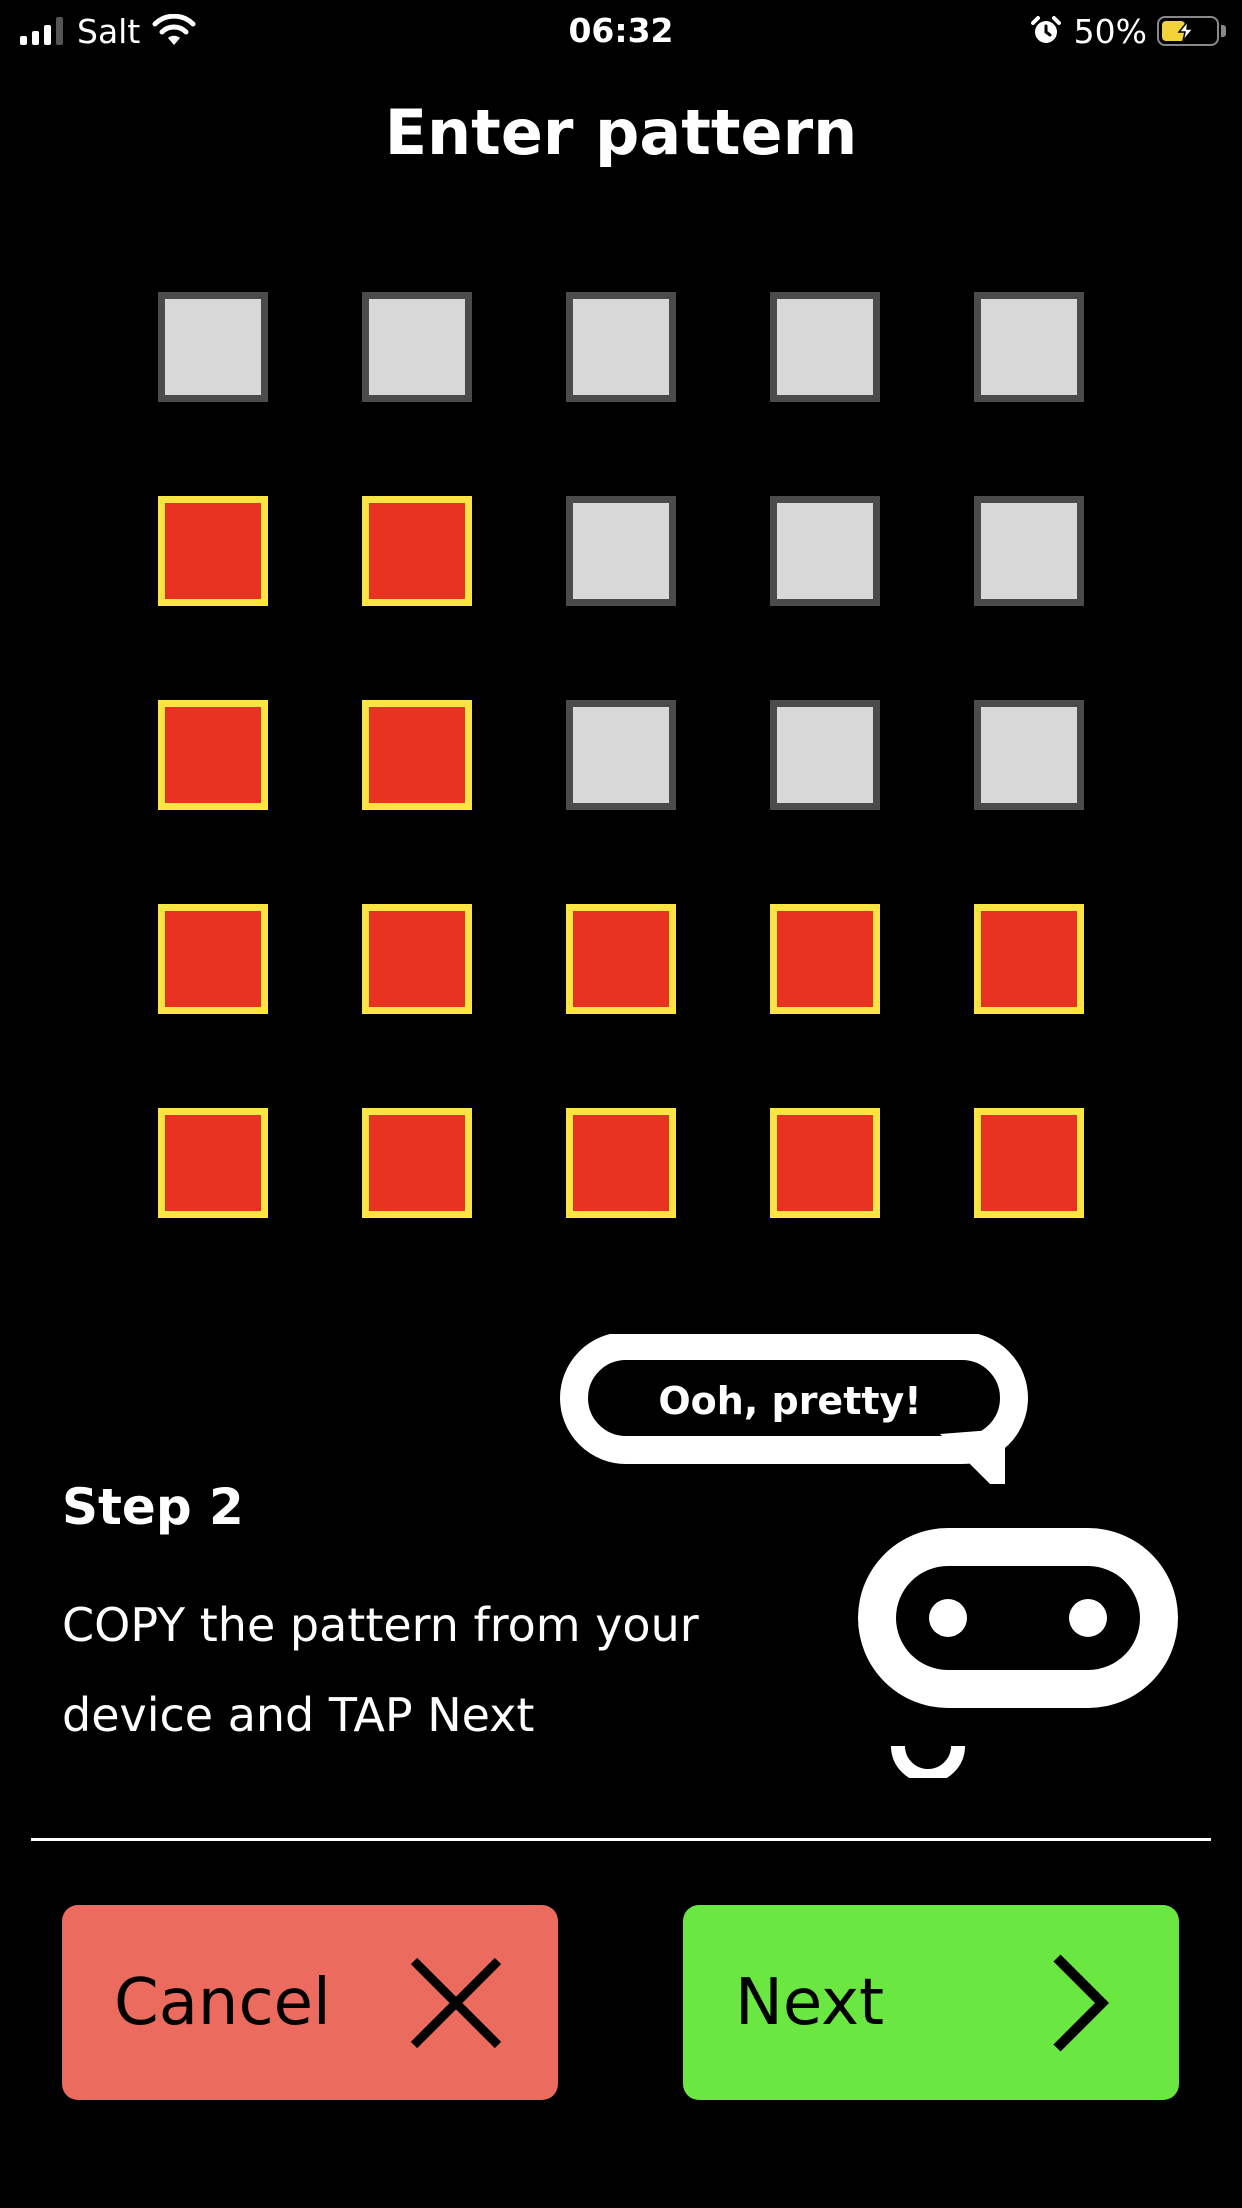  I want to click on led-cell-r4-c3, so click(621, 959).